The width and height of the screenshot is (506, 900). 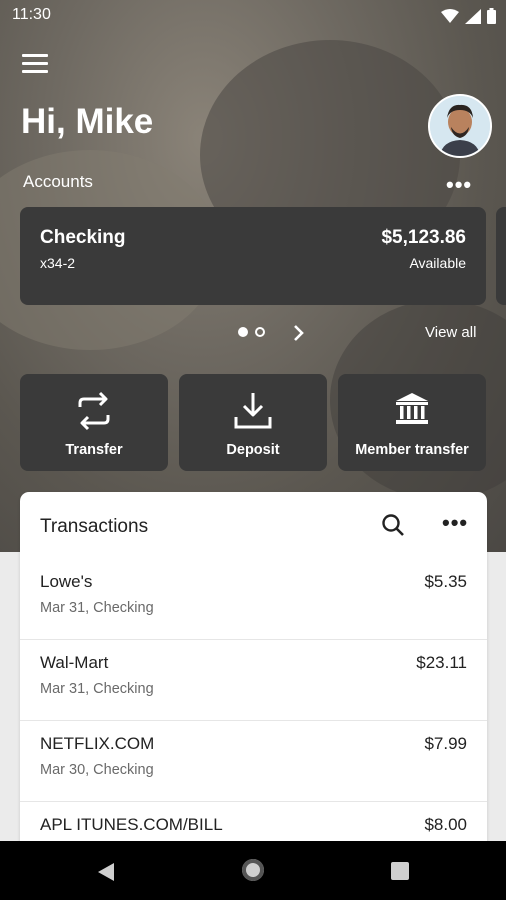 What do you see at coordinates (35, 64) in the screenshot?
I see `menu-icon` at bounding box center [35, 64].